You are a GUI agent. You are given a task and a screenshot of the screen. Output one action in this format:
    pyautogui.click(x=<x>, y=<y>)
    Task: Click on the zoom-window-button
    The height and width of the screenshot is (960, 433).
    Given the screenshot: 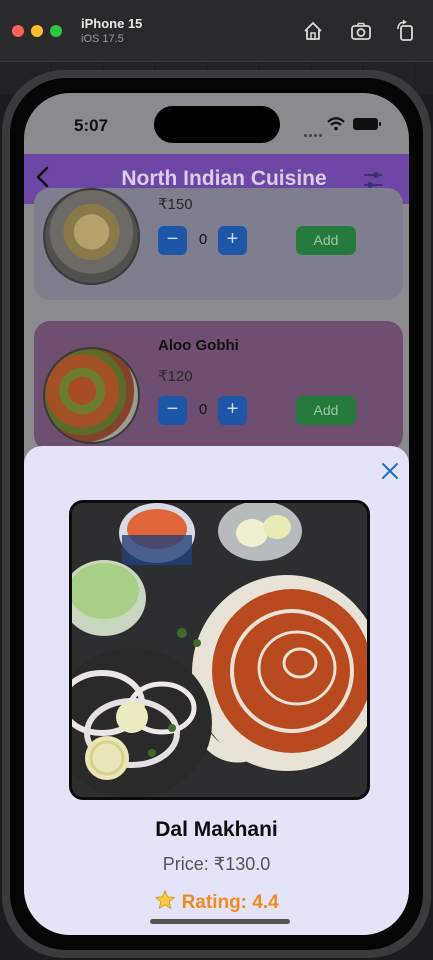 What is the action you would take?
    pyautogui.click(x=56, y=31)
    